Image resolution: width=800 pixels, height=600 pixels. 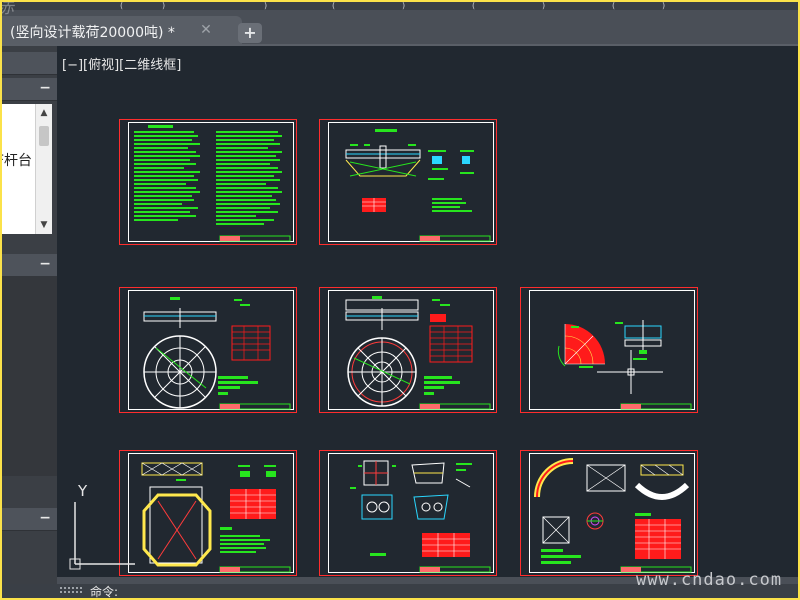 I want to click on tool-palette: − F杆台 ▲ ▼ − −, so click(x=29, y=322).